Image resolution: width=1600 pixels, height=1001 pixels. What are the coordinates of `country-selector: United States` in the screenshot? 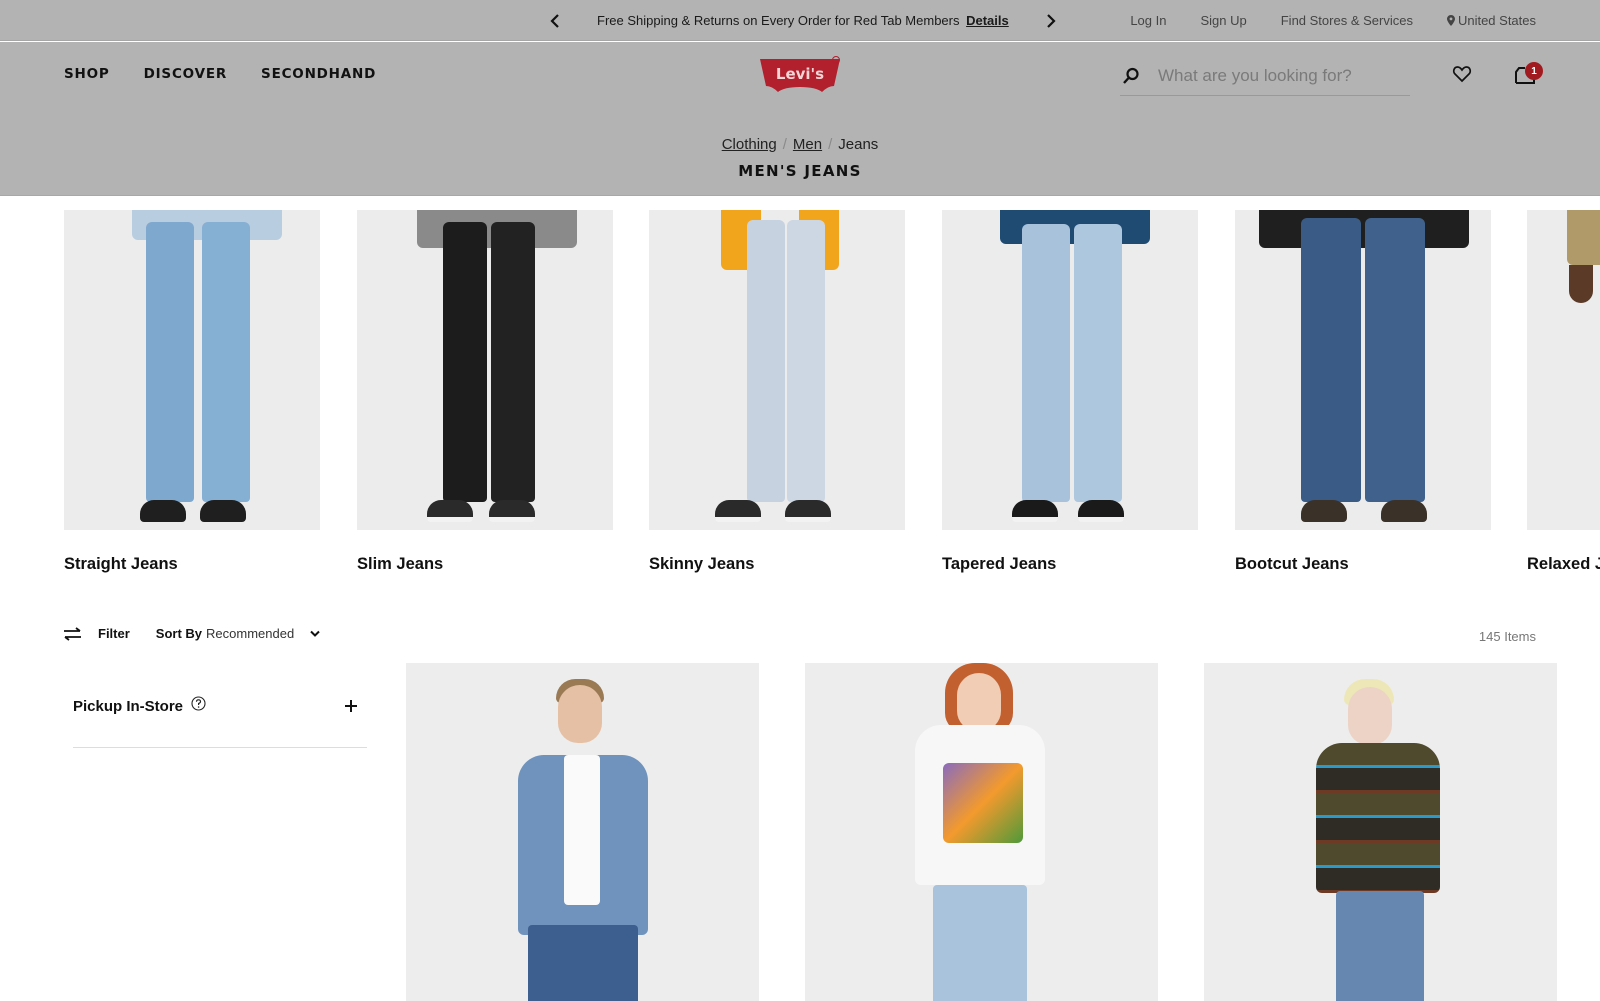 It's located at (1491, 20).